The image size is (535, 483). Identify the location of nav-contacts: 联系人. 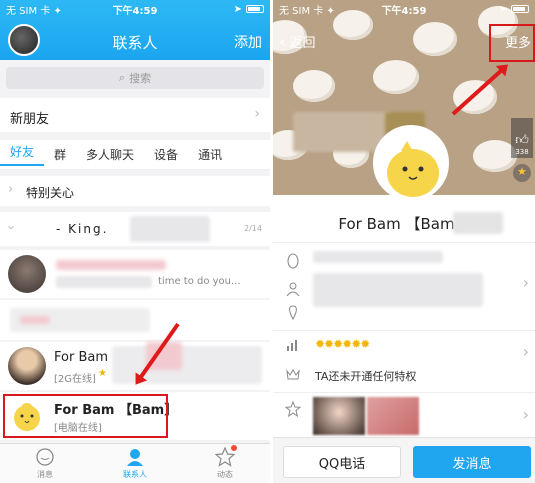
(135, 463).